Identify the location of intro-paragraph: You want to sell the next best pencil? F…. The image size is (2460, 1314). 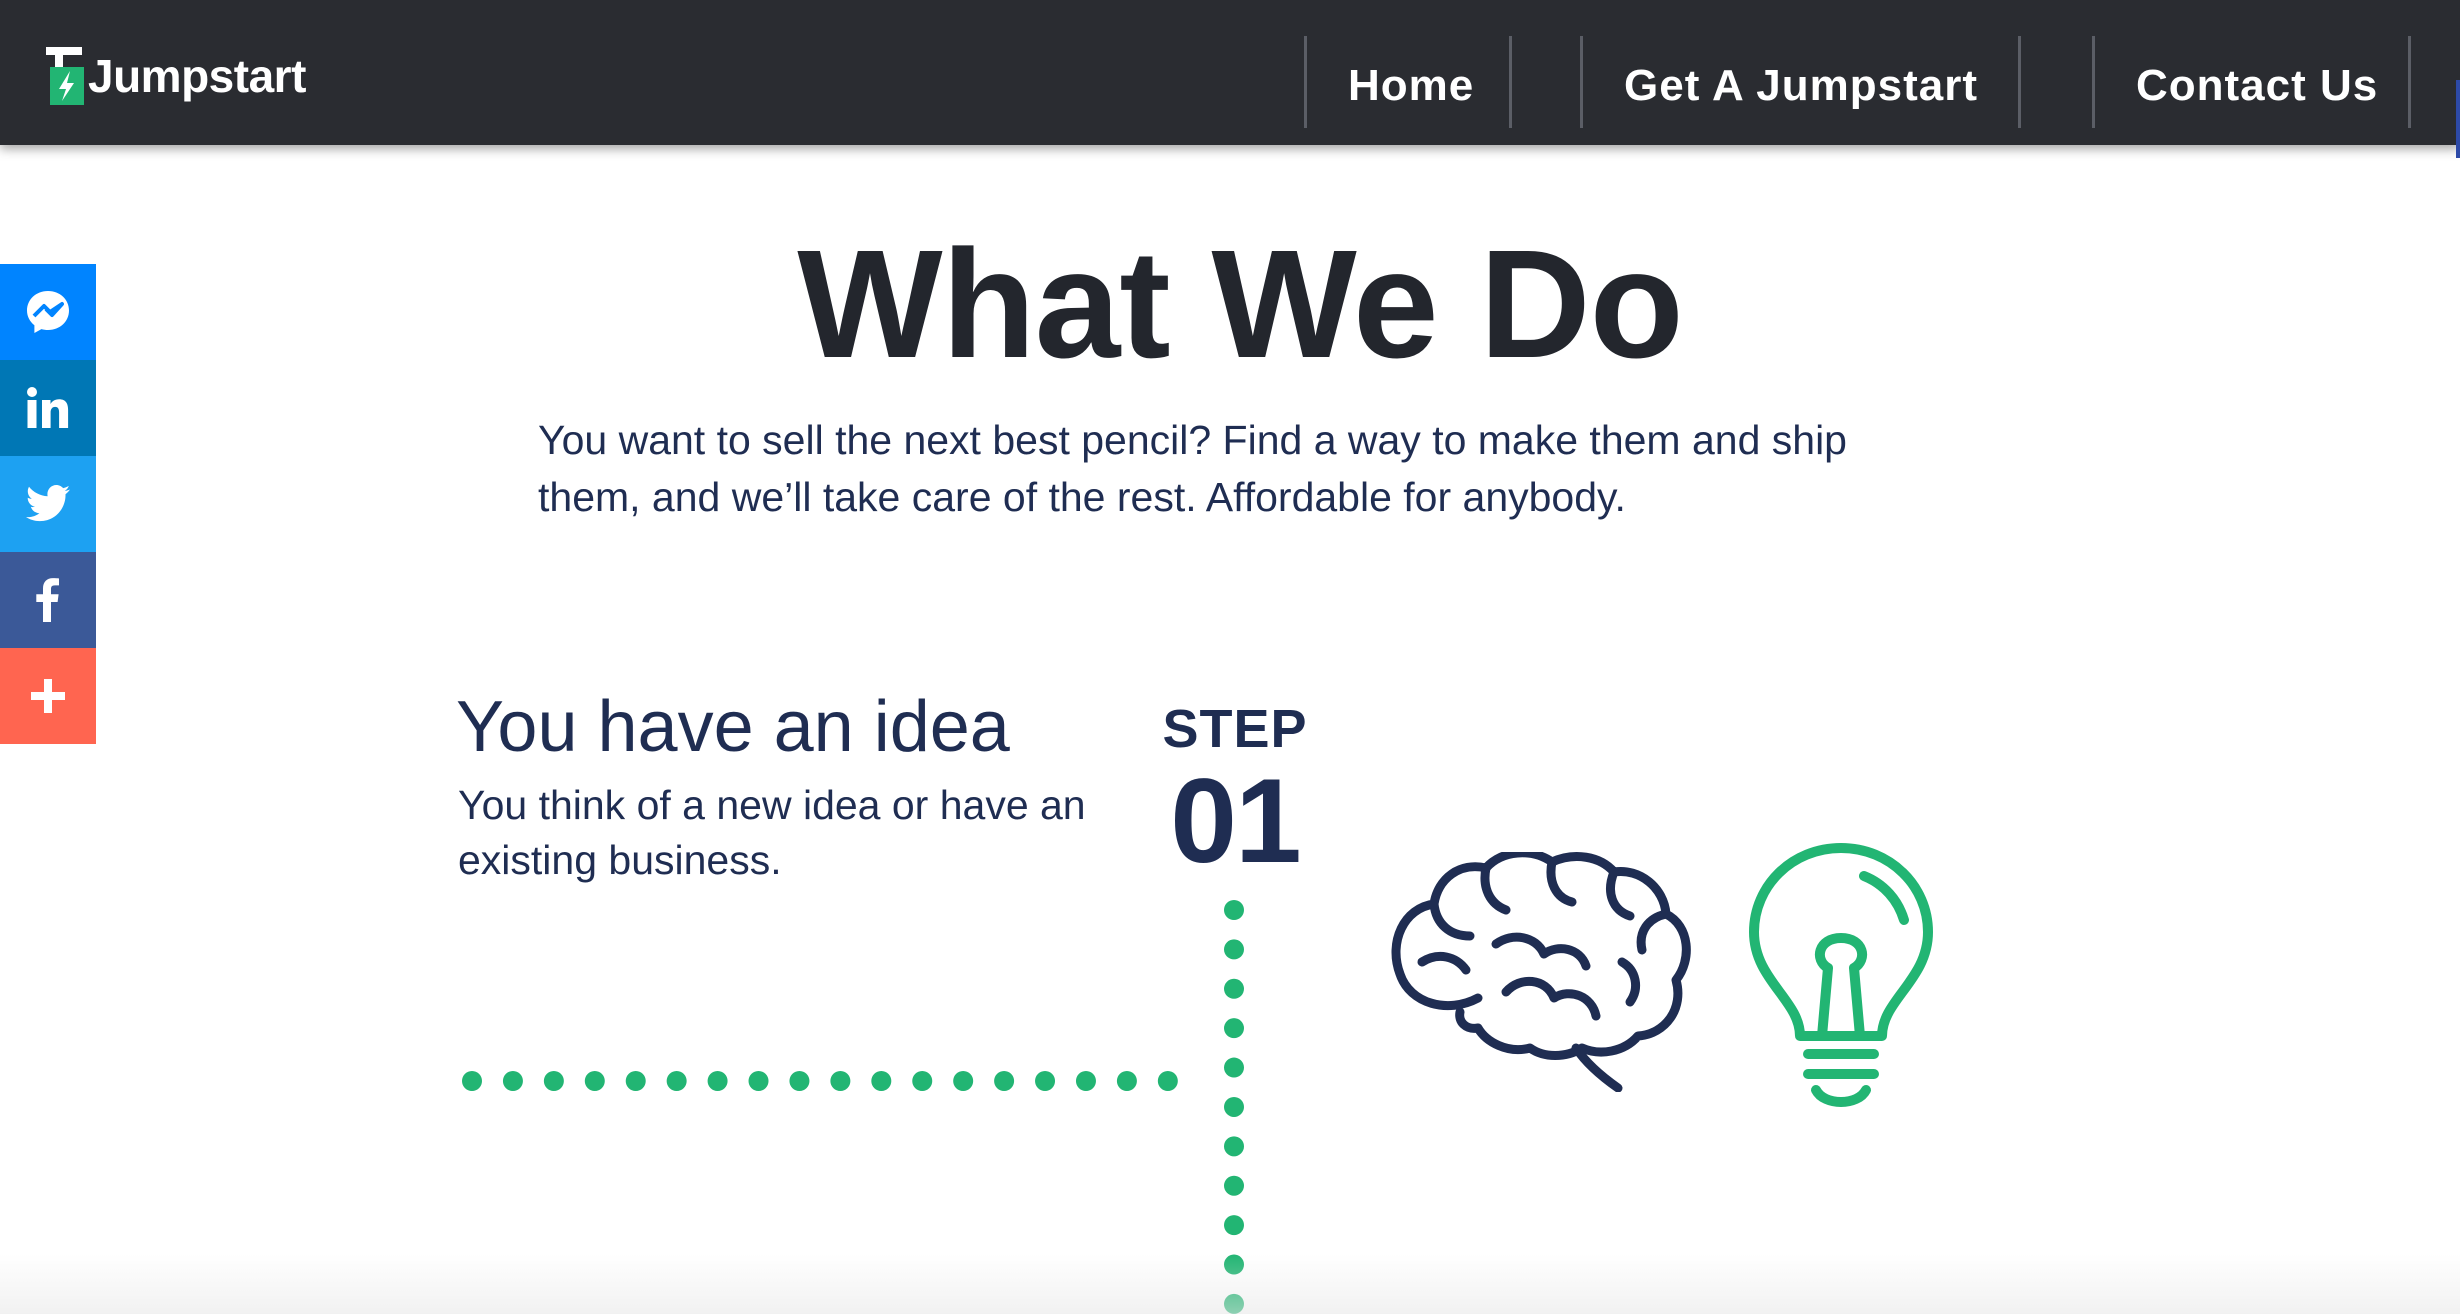
(1192, 468).